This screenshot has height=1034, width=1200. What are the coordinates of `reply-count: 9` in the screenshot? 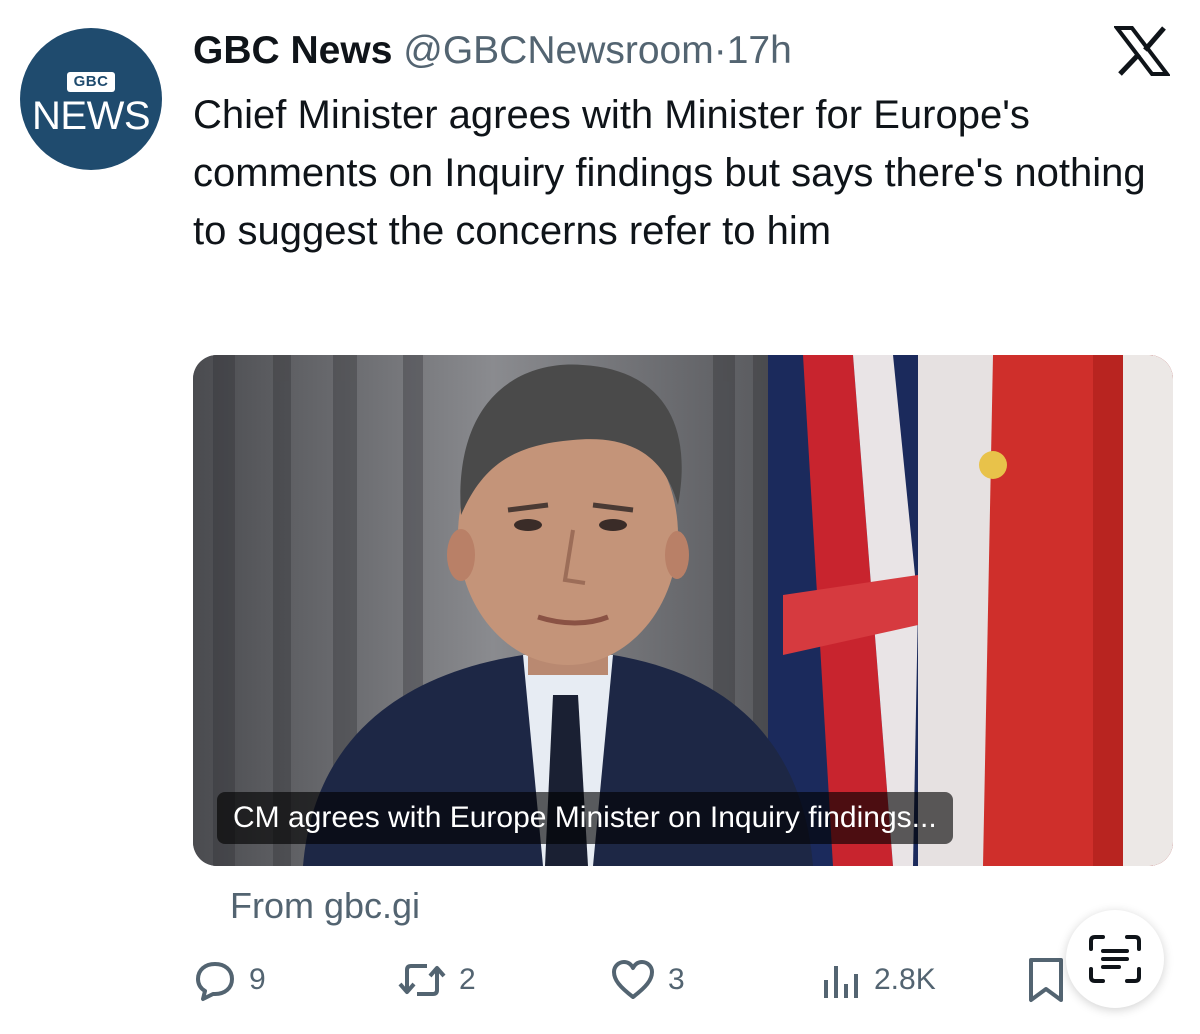 It's located at (257, 979).